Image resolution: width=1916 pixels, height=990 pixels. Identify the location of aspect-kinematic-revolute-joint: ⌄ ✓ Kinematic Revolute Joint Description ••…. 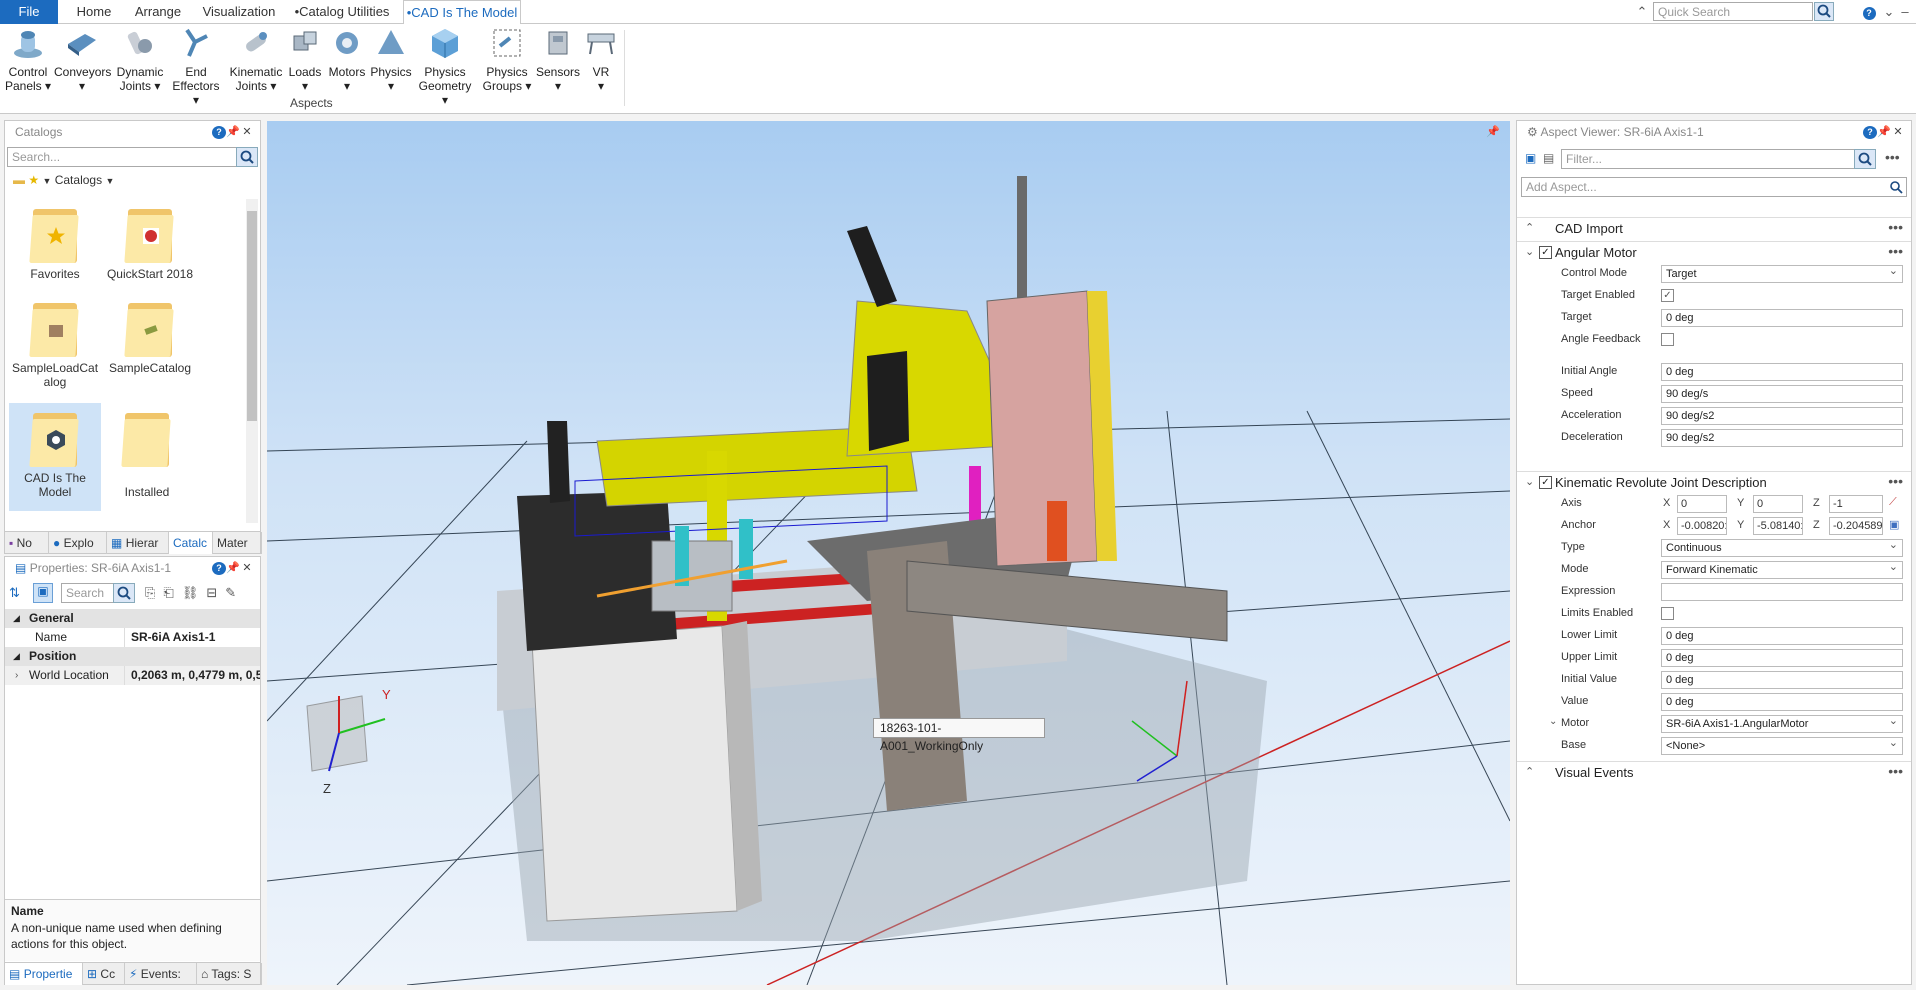
(1714, 482).